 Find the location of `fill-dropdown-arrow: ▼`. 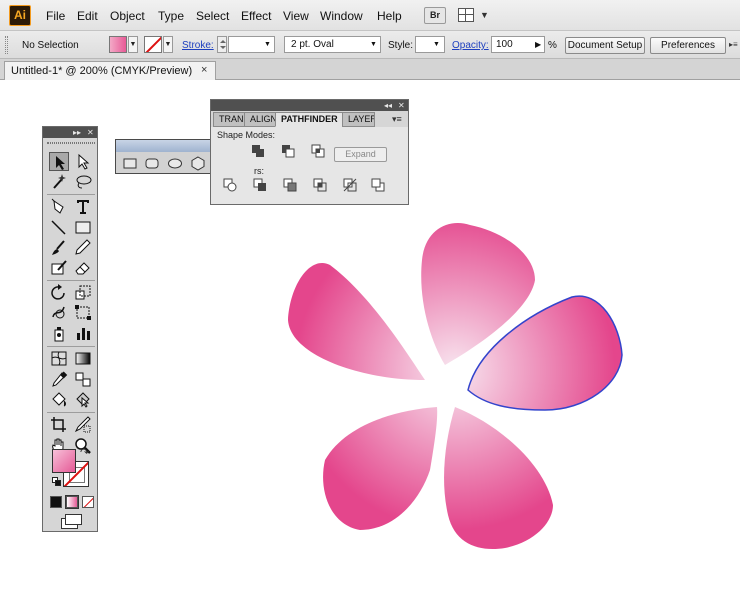

fill-dropdown-arrow: ▼ is located at coordinates (133, 44).